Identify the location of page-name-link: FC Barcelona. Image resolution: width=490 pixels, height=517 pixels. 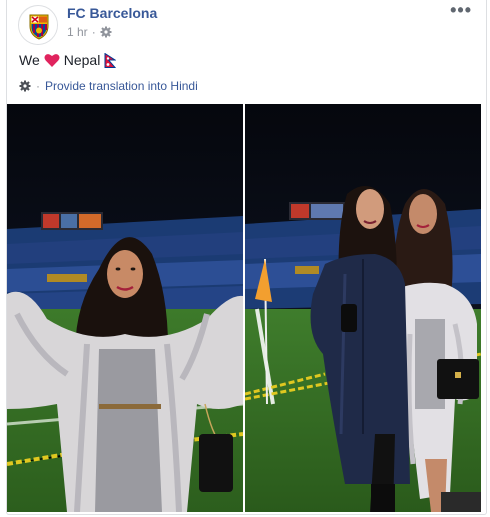
(112, 13).